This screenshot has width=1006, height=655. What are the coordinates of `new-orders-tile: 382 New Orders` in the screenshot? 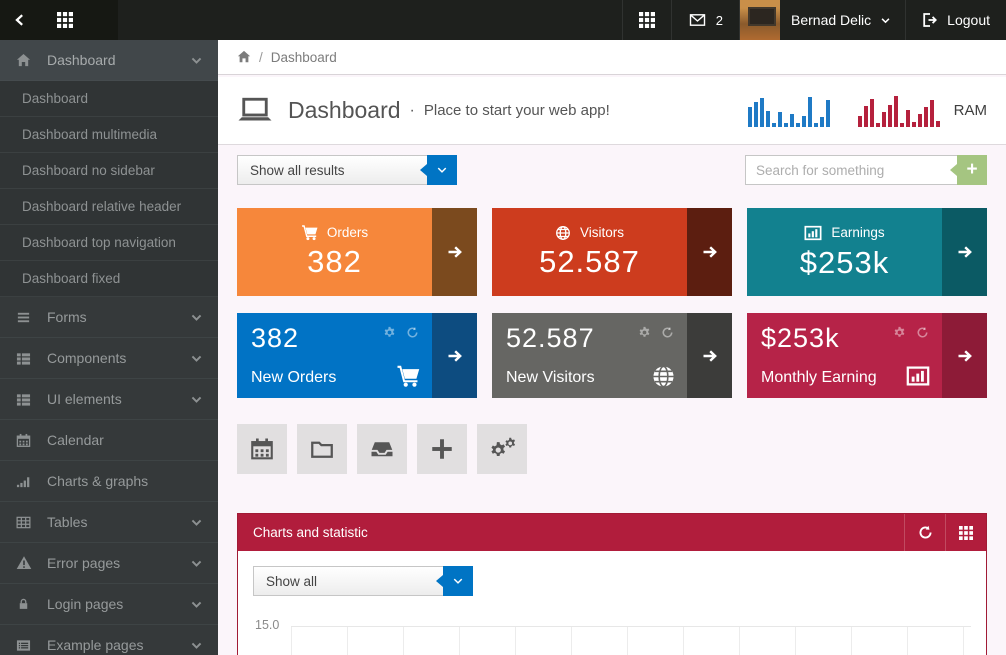 It's located at (357, 355).